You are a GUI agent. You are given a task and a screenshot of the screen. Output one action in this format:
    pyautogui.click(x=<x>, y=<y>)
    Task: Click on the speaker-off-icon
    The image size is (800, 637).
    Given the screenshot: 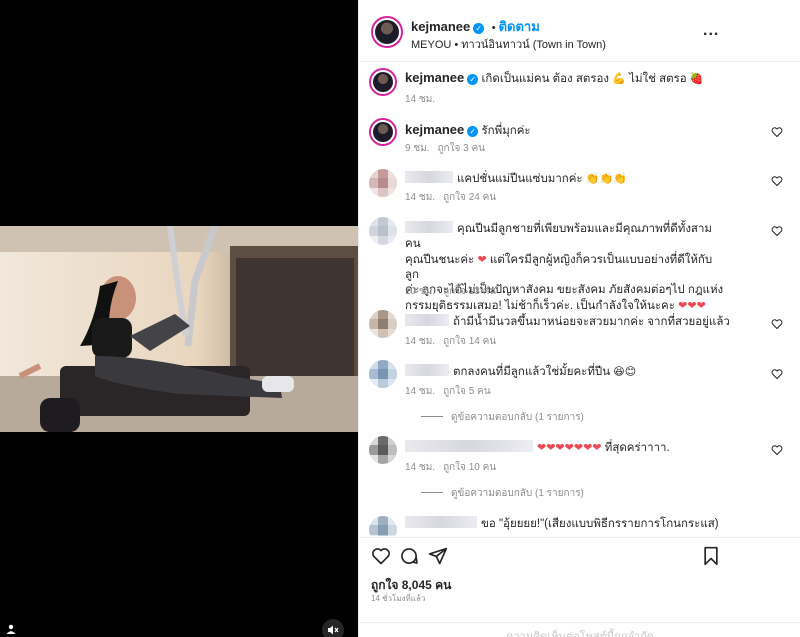 What is the action you would take?
    pyautogui.click(x=333, y=630)
    